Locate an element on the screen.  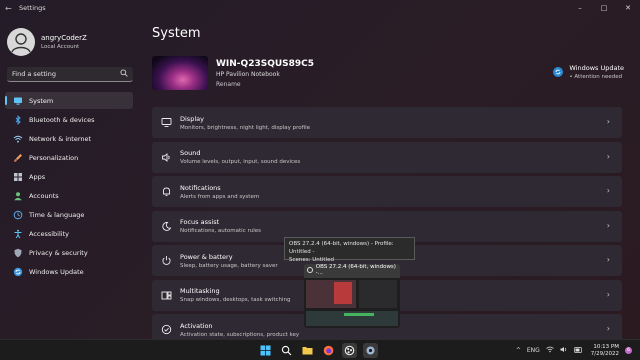
brush-icon is located at coordinates (18, 158).